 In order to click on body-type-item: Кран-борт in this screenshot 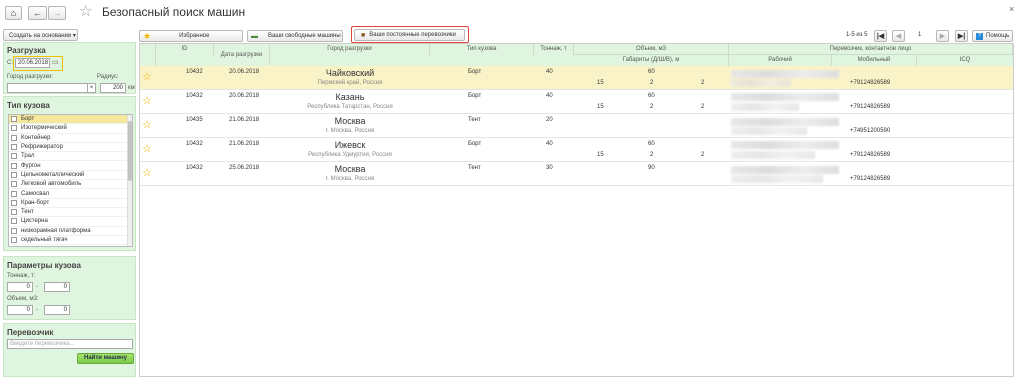, I will do `click(70, 203)`.